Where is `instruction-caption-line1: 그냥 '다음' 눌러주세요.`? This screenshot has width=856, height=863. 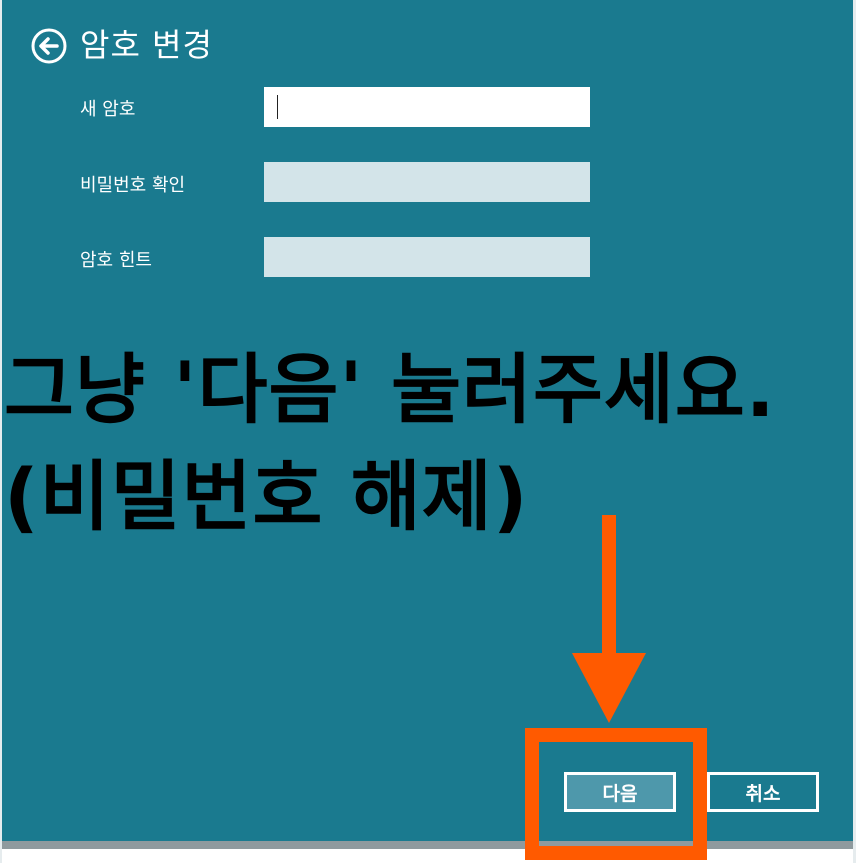 instruction-caption-line1: 그냥 '다음' 눌러주세요. is located at coordinates (390, 389).